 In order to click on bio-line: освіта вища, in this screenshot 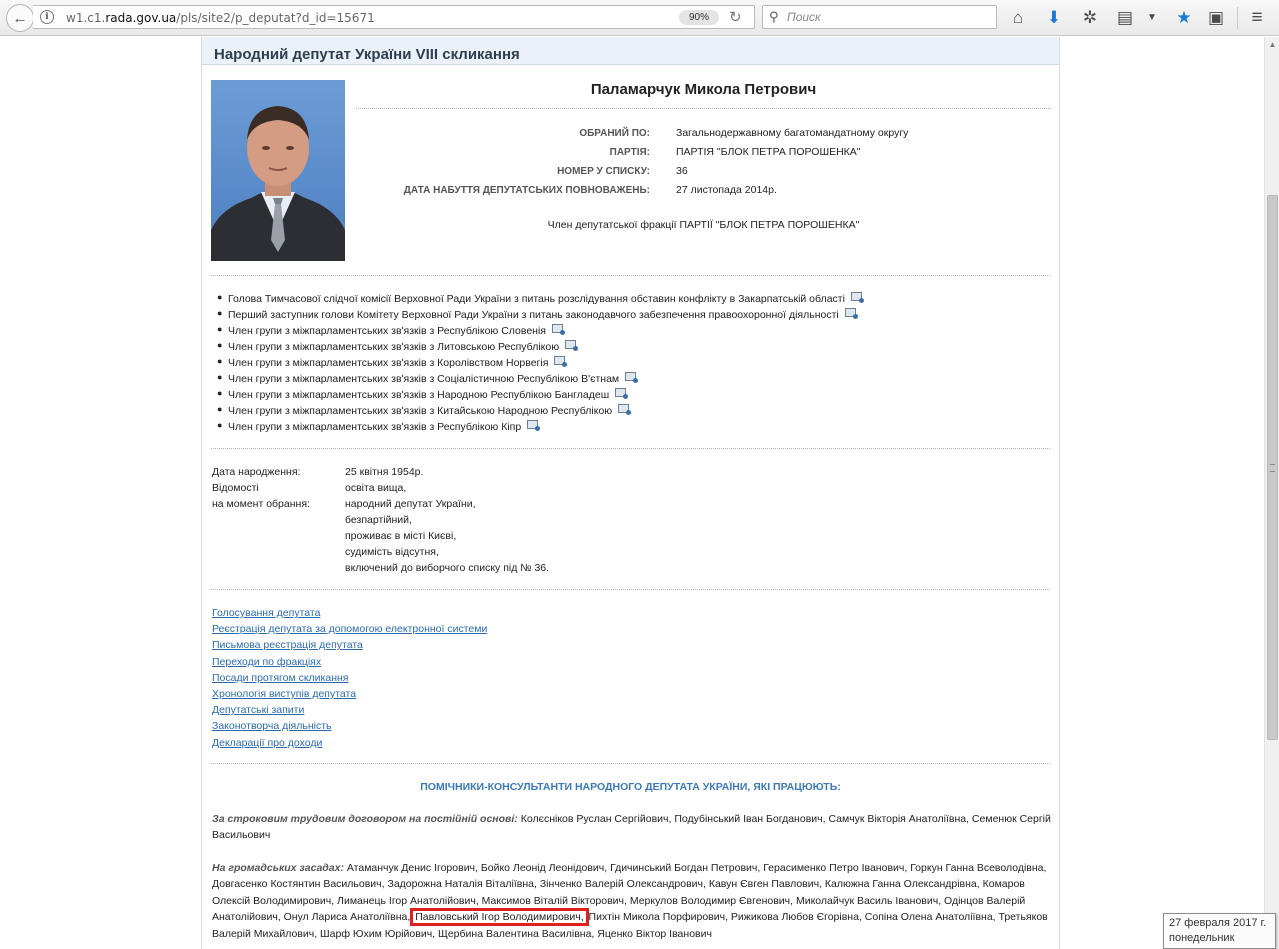, I will do `click(376, 488)`.